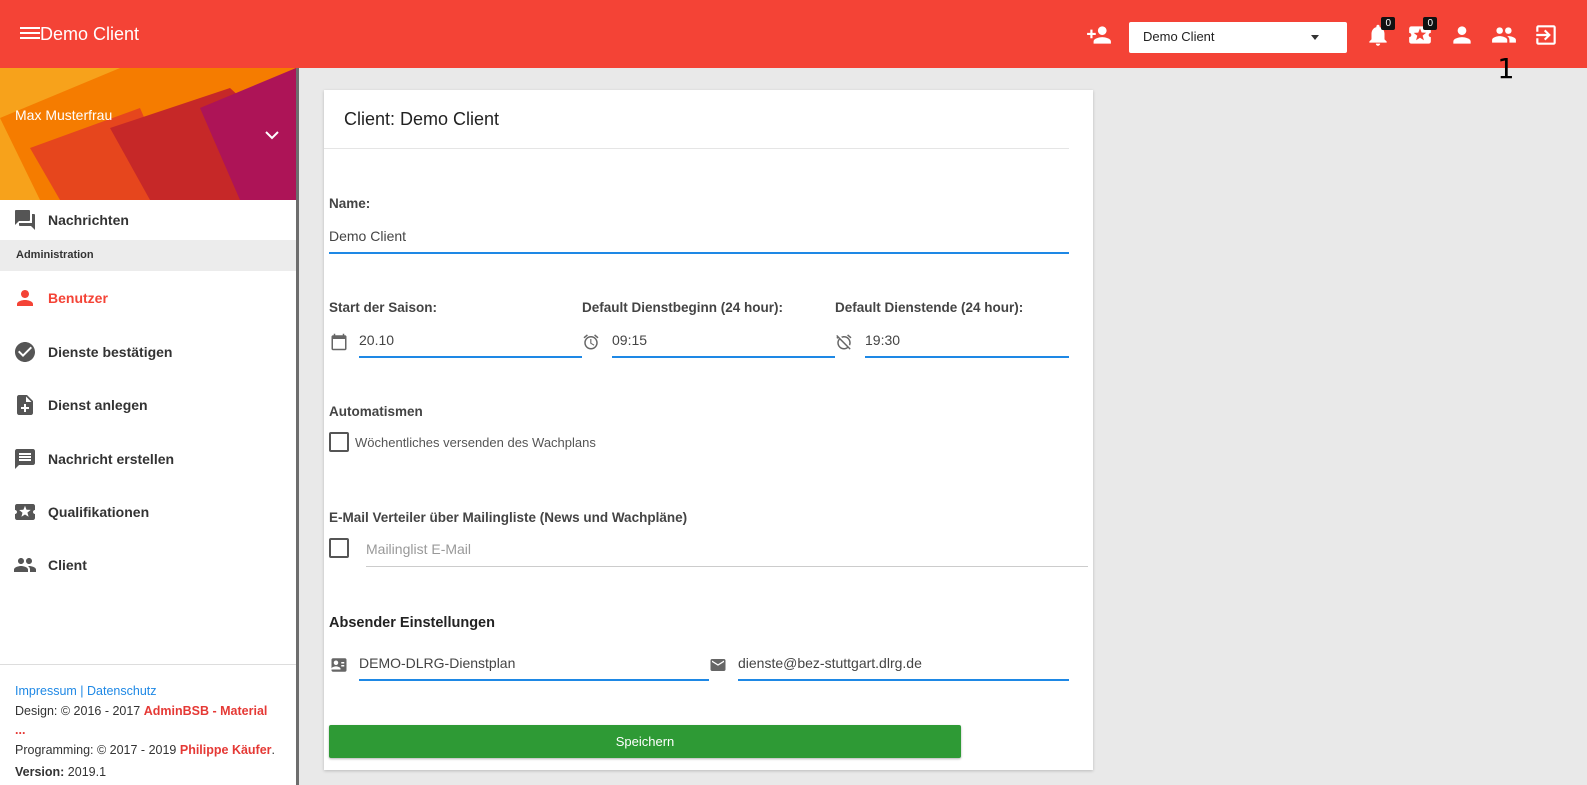 This screenshot has height=785, width=1587. What do you see at coordinates (350, 203) in the screenshot?
I see `name-label: Name:` at bounding box center [350, 203].